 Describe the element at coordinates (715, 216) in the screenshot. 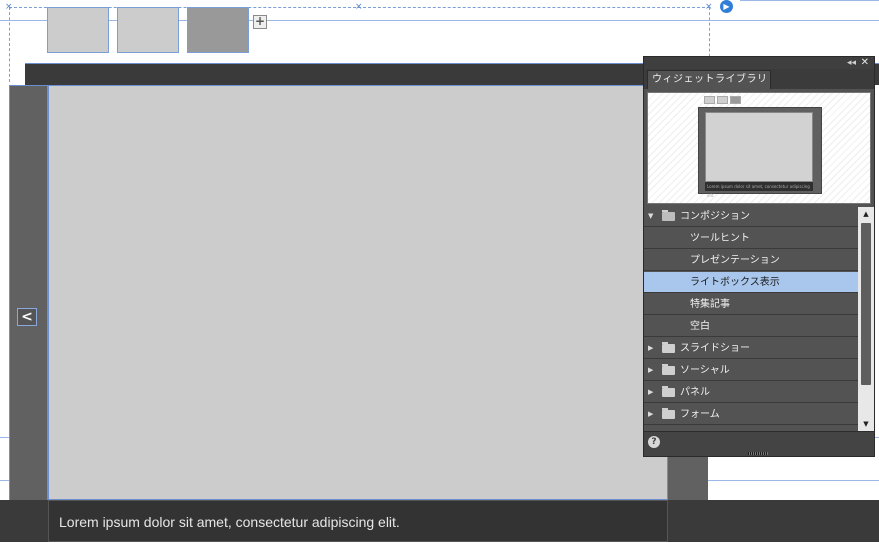

I see `tree-item-label: コンポジション` at that location.